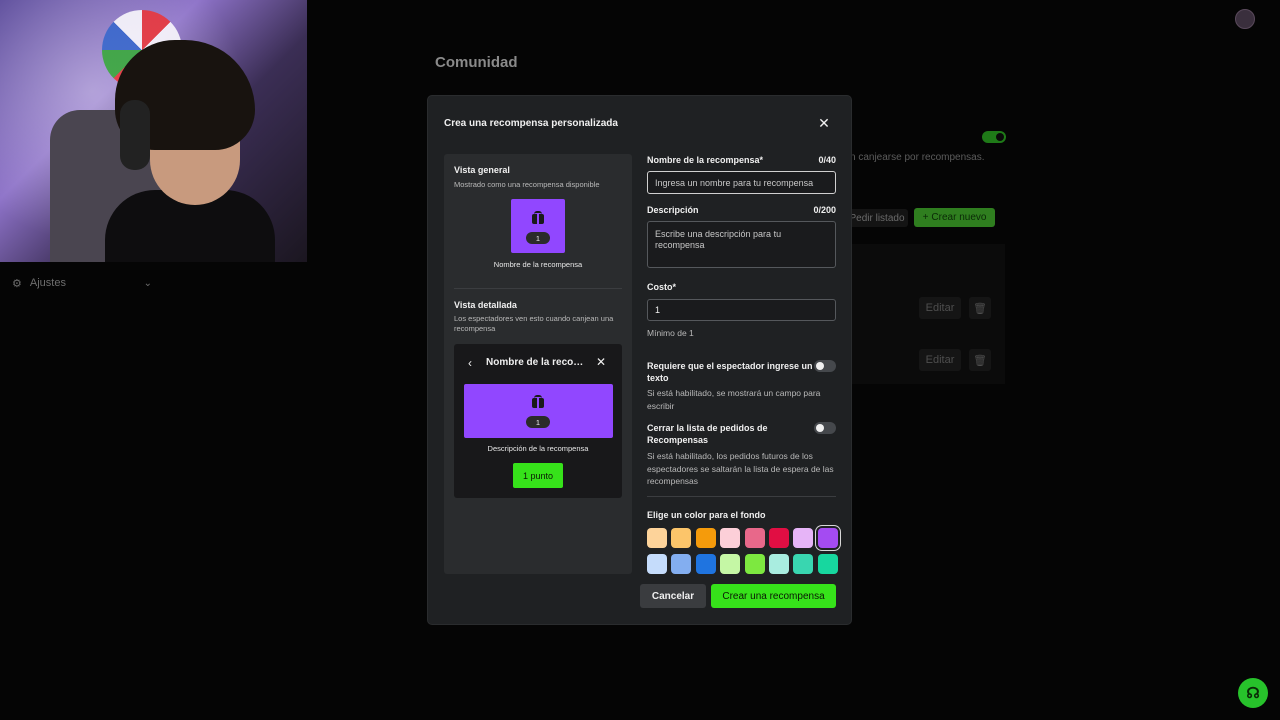  What do you see at coordinates (17, 283) in the screenshot?
I see `gear-icon: ⚙` at bounding box center [17, 283].